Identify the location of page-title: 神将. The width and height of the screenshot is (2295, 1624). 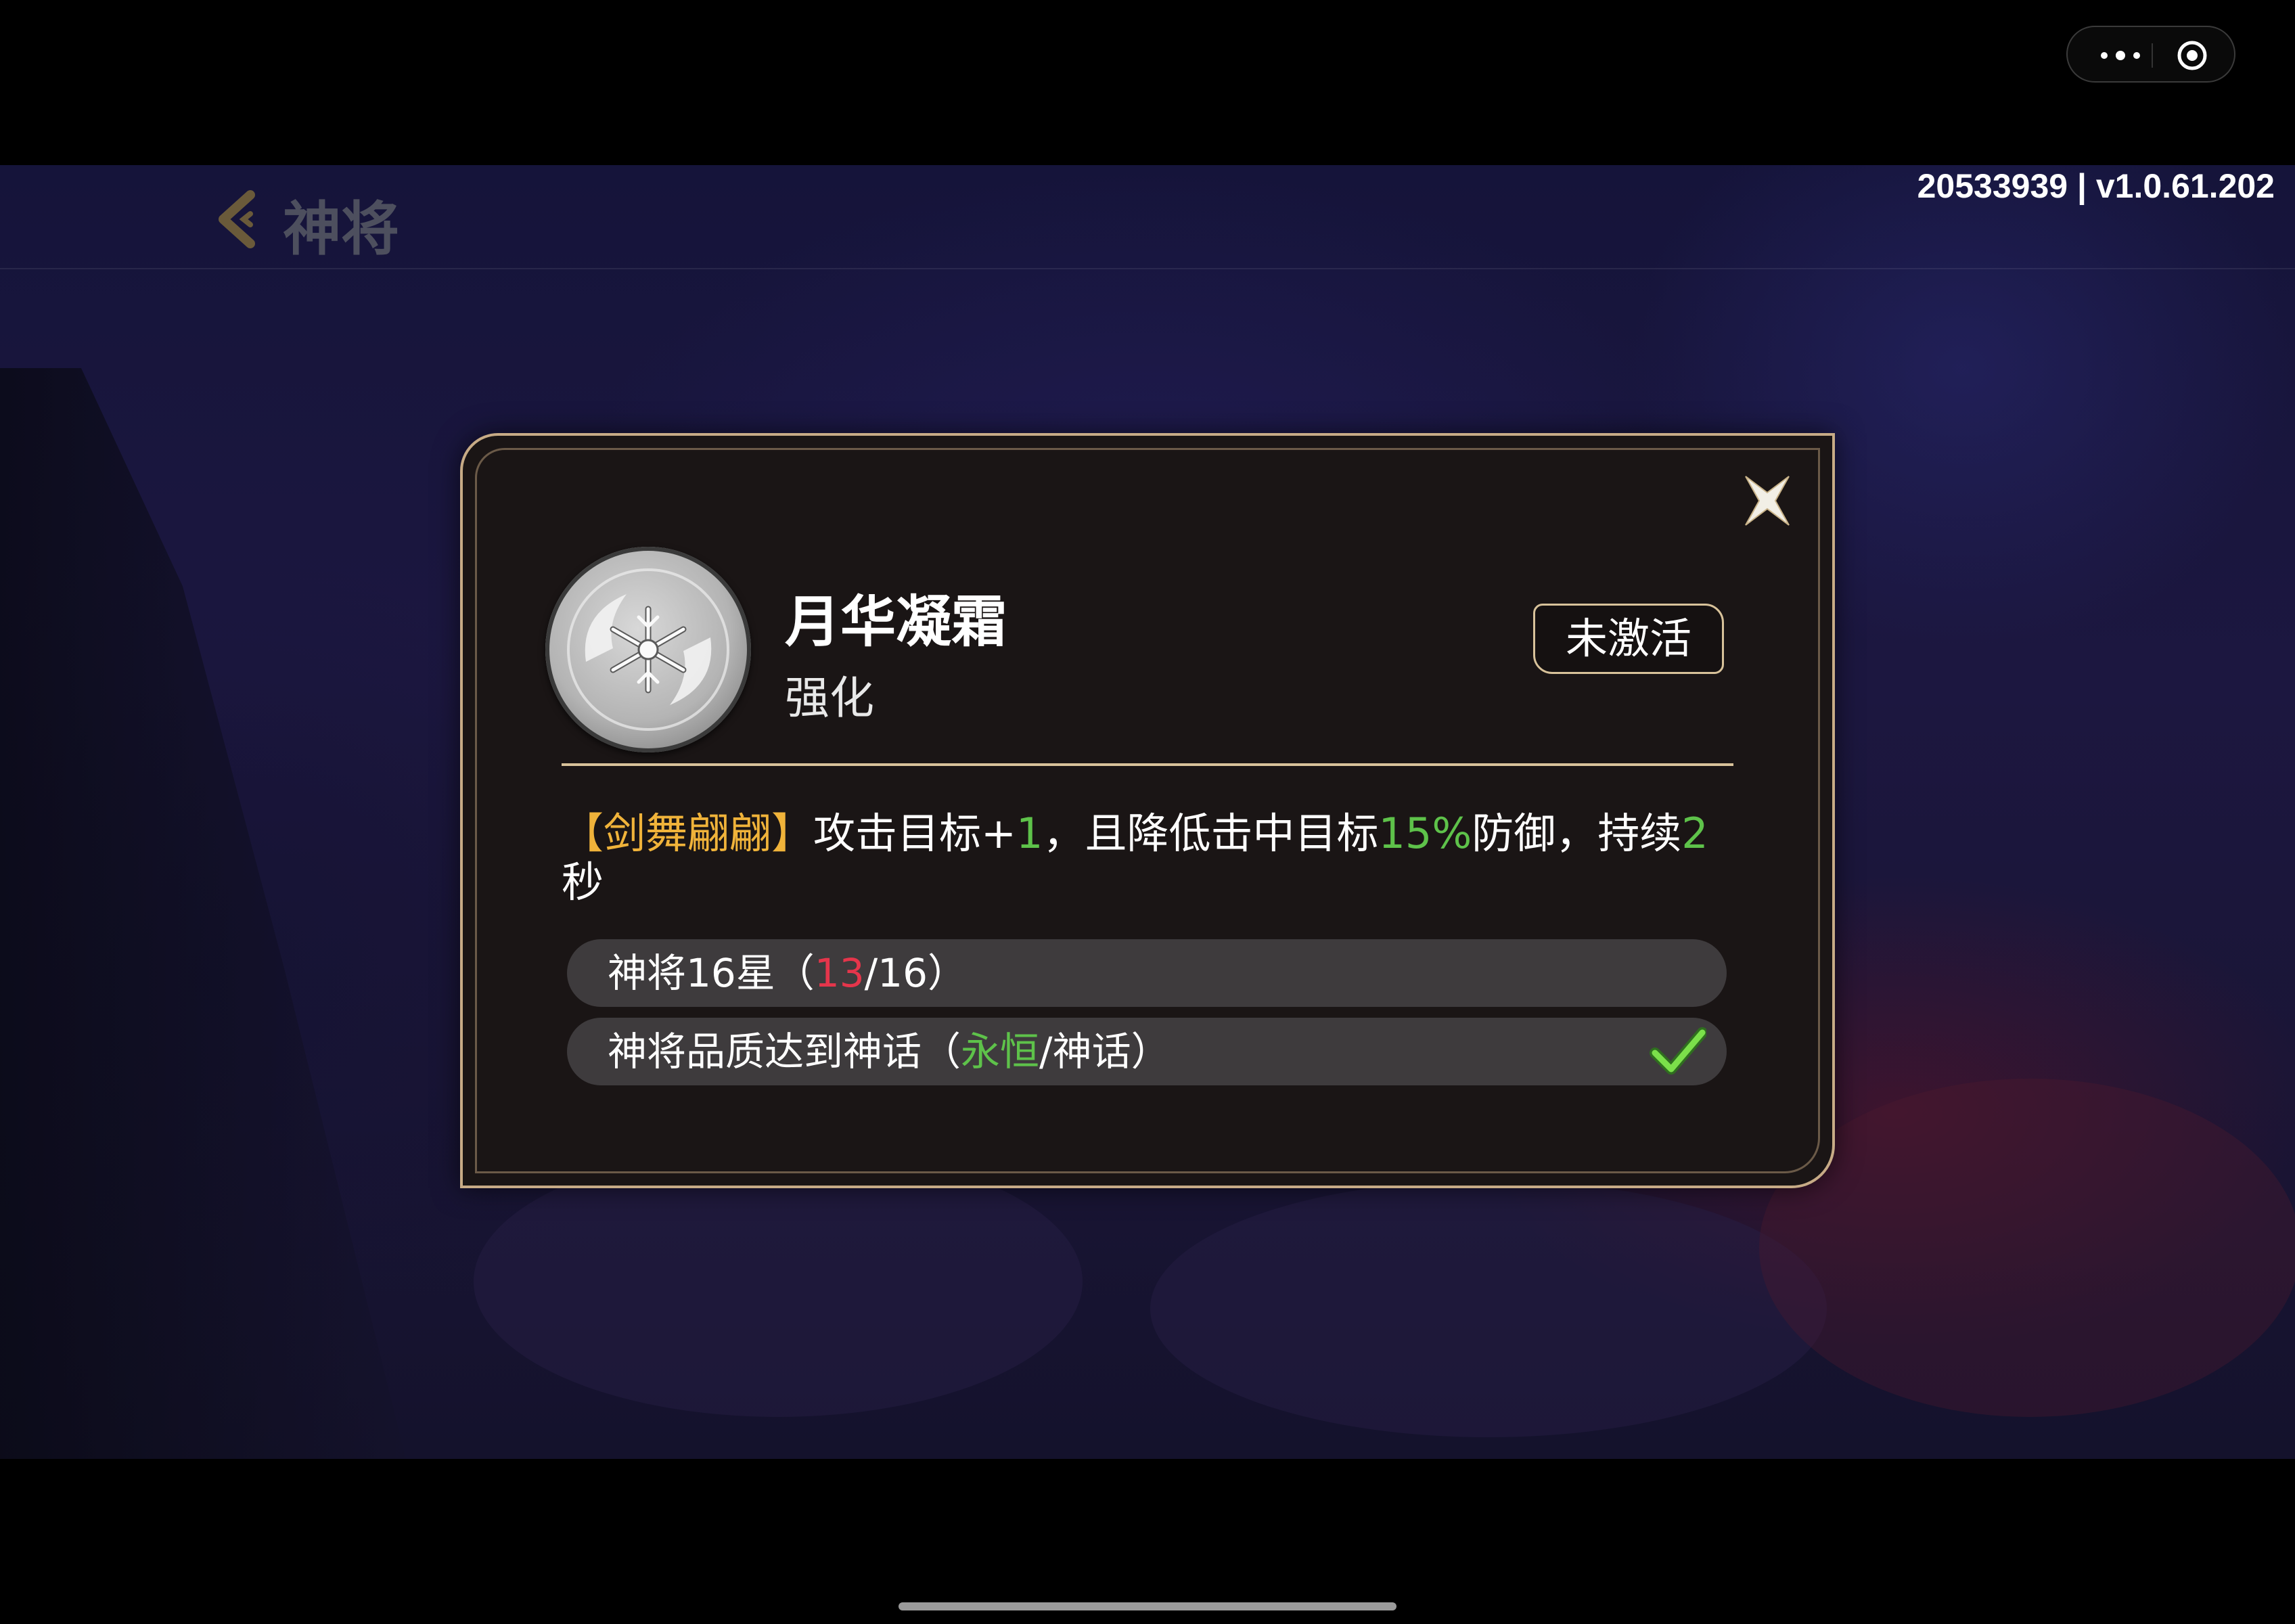
(341, 223).